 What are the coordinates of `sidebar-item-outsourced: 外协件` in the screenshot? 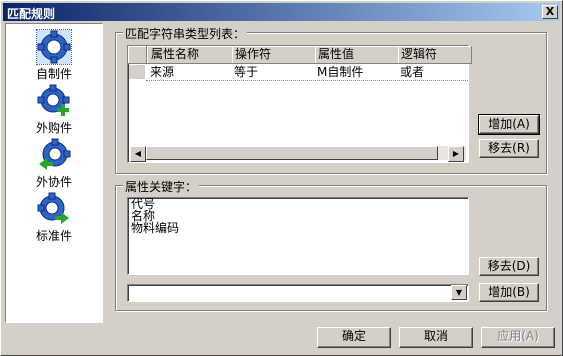 It's located at (54, 162).